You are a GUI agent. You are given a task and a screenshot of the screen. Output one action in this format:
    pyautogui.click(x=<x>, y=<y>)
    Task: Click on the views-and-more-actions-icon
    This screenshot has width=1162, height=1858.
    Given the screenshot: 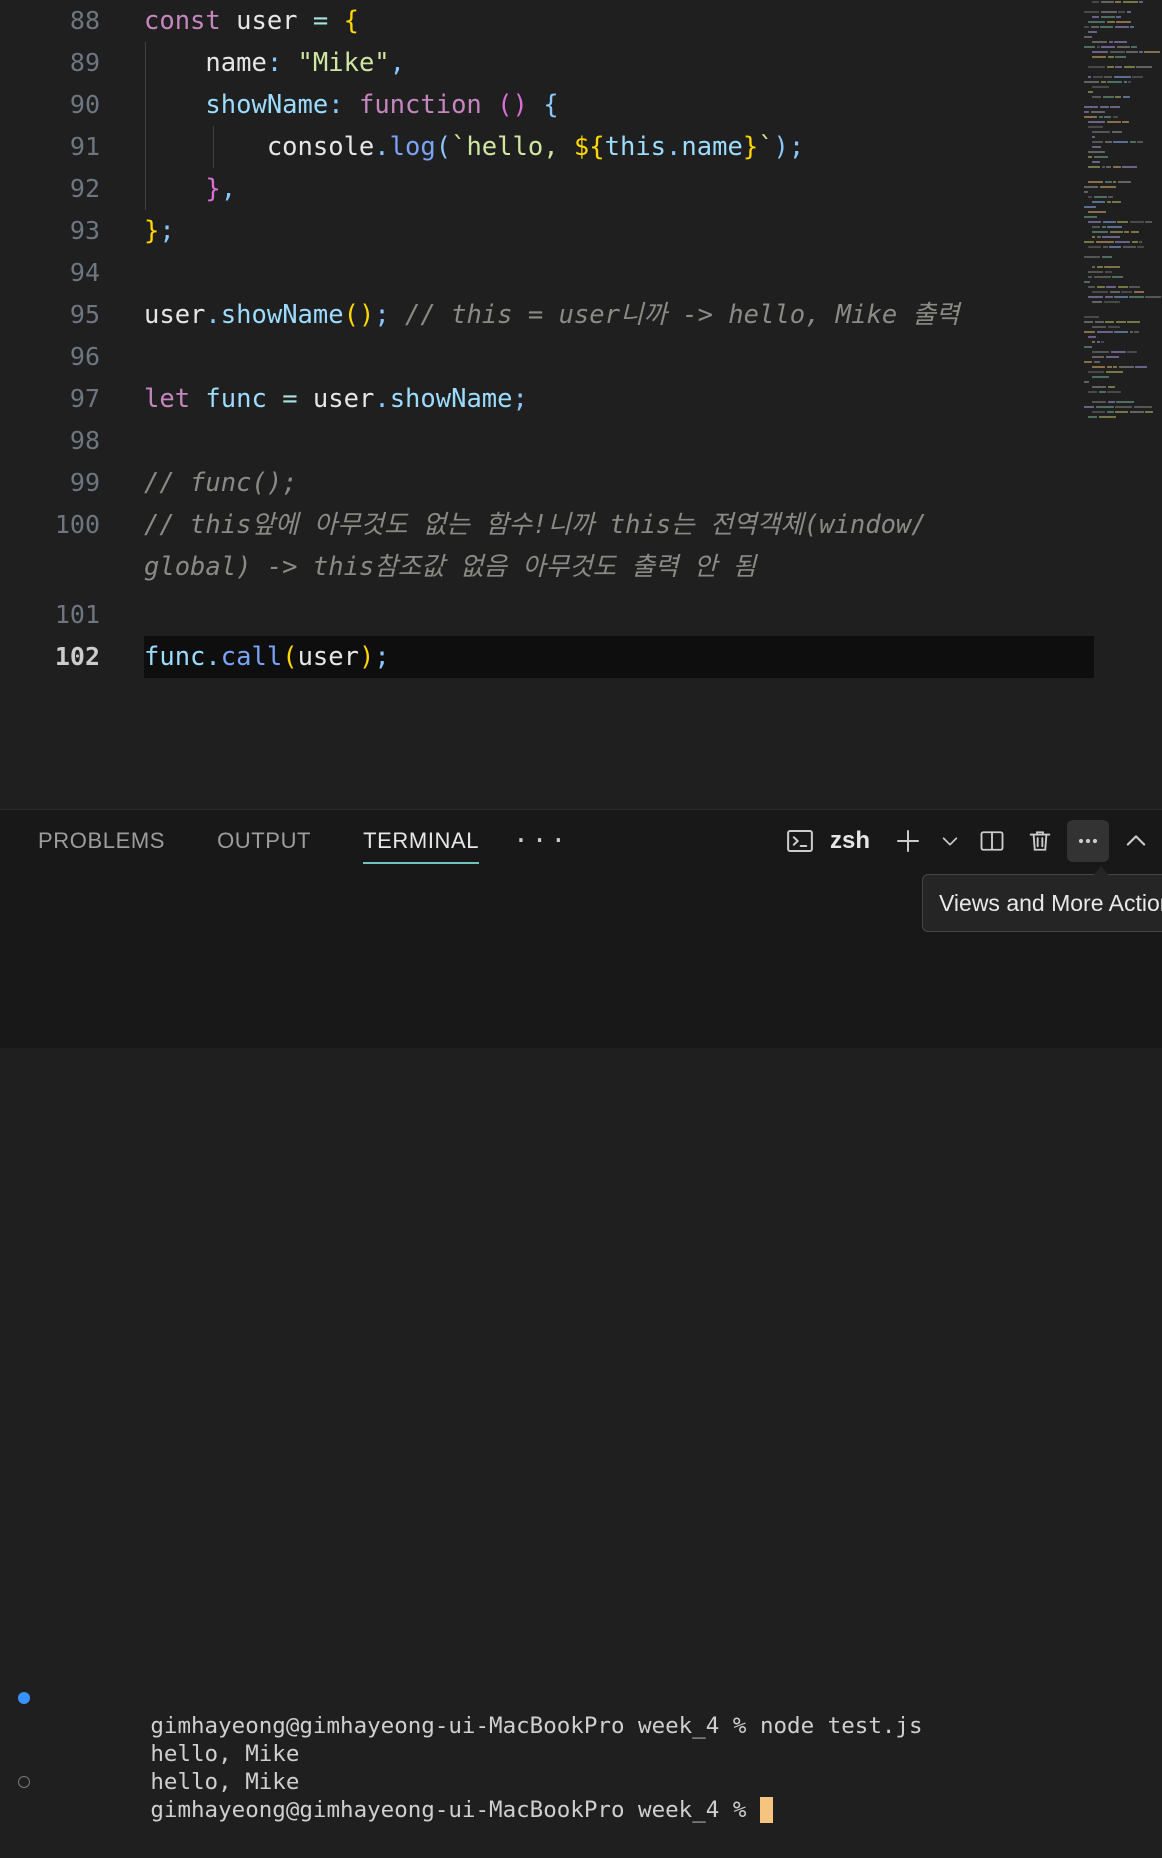 What is the action you would take?
    pyautogui.click(x=1088, y=841)
    